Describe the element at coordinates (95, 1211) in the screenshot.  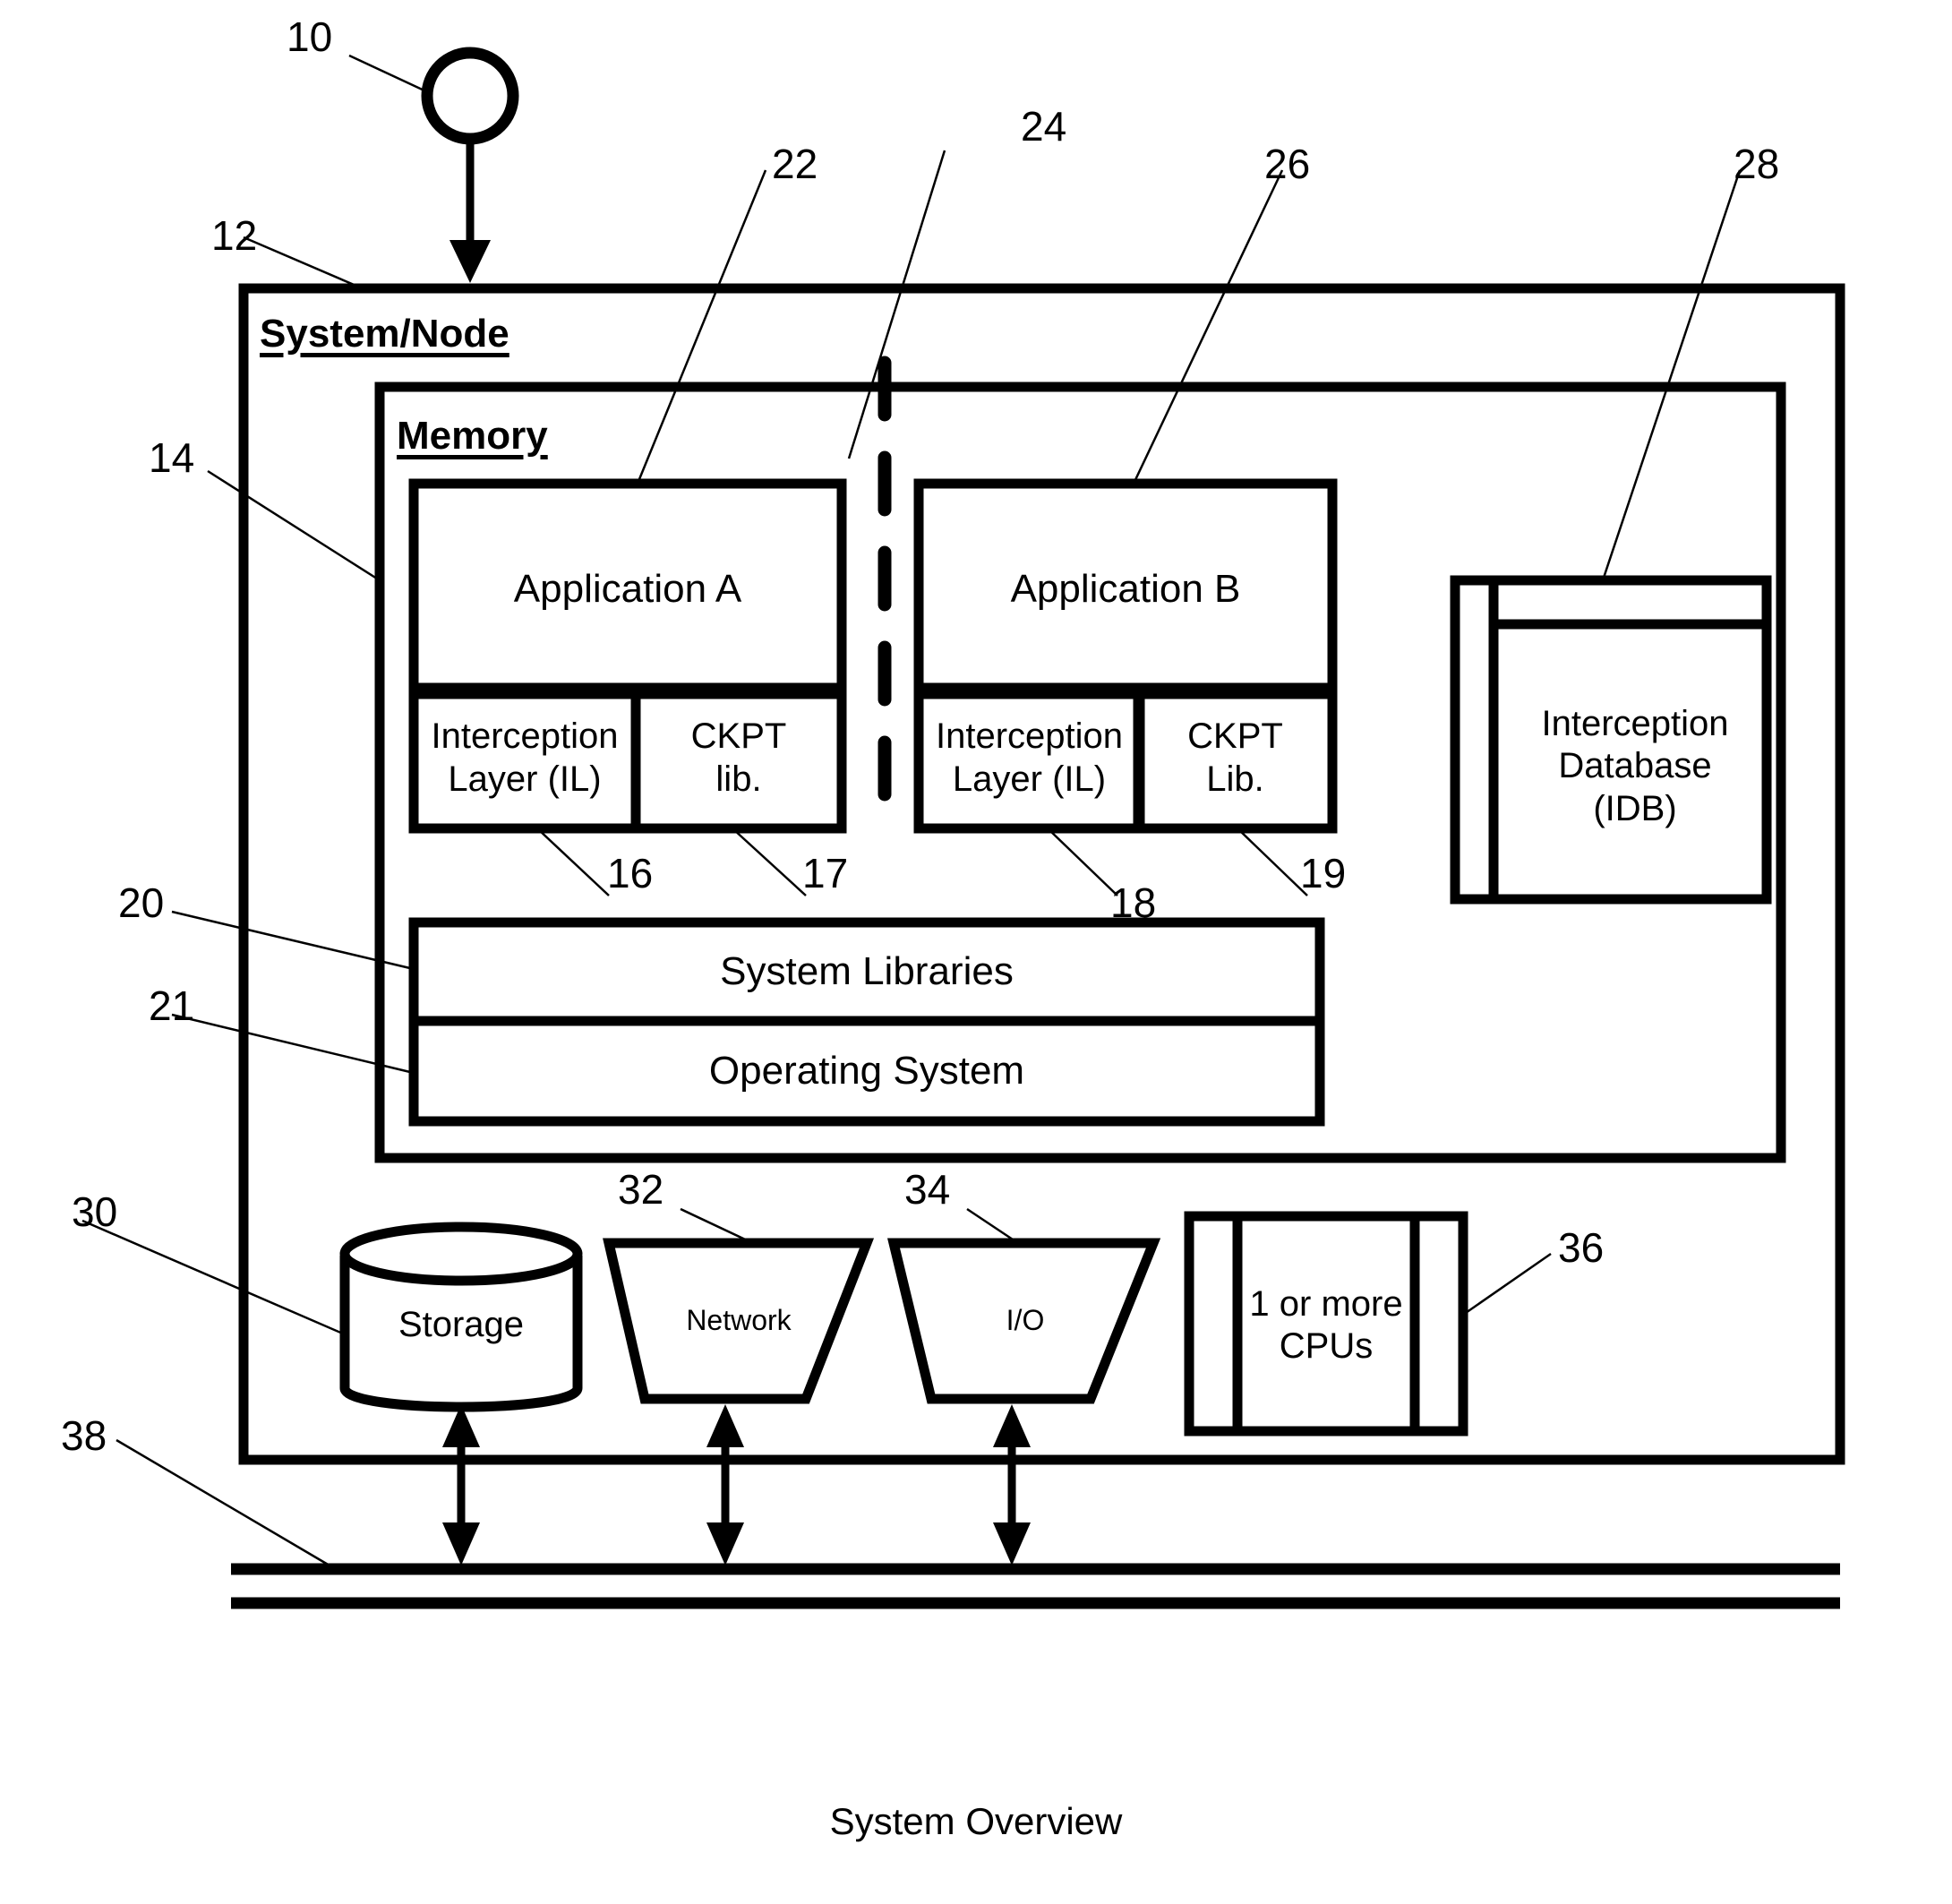
I see `ref-number-30: 30` at that location.